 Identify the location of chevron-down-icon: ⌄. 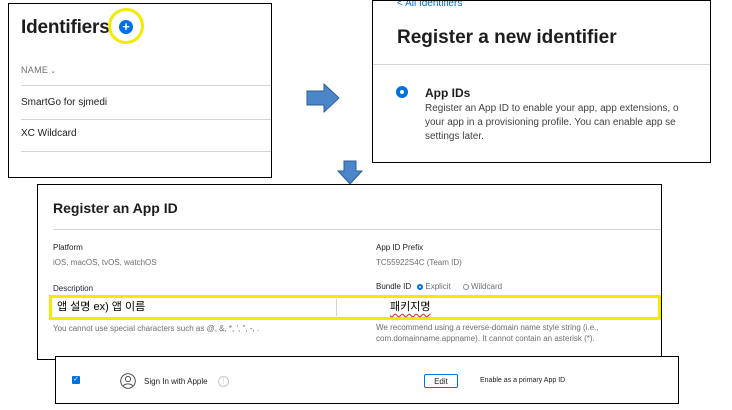
(53, 71).